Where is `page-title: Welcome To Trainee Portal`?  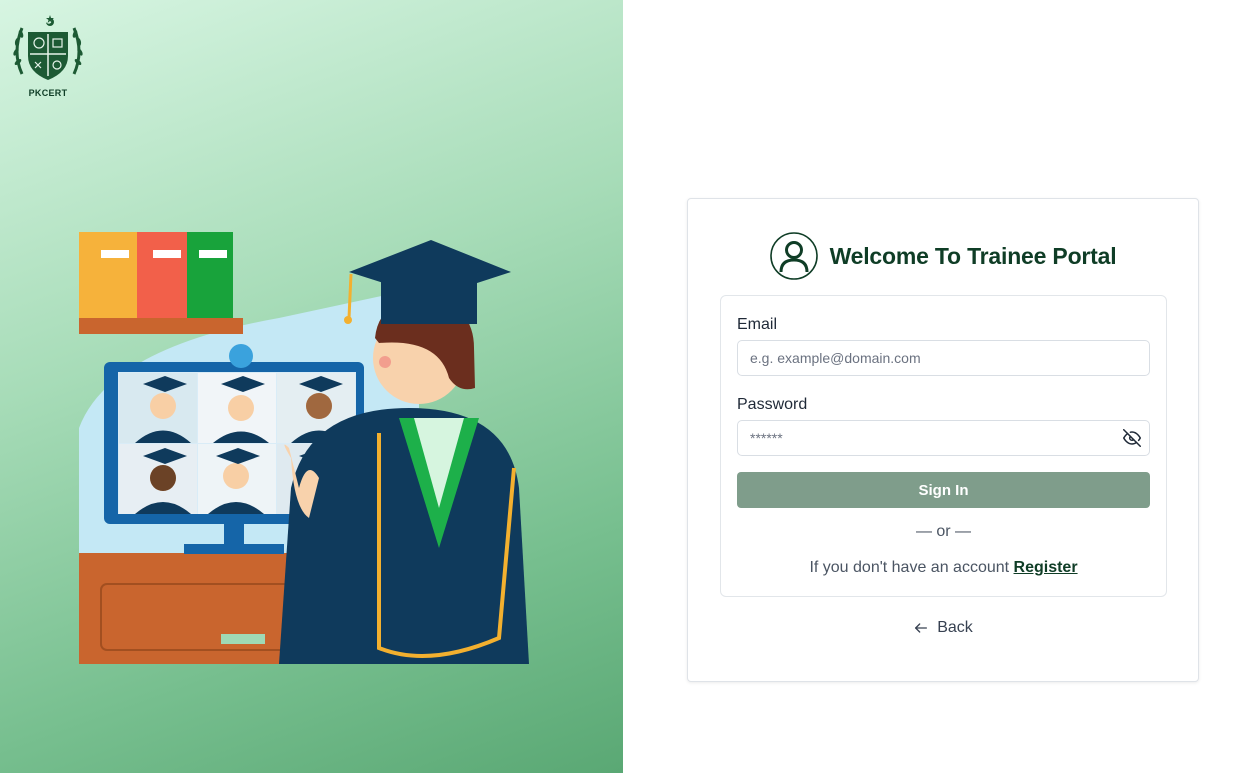
page-title: Welcome To Trainee Portal is located at coordinates (973, 255).